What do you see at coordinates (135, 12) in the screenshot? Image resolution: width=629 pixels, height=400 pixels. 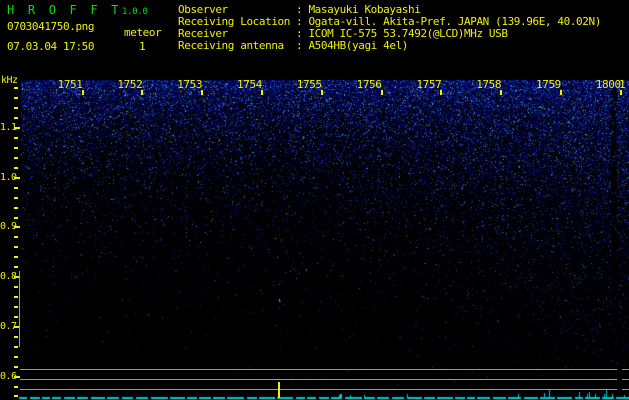 I see `app-version: 1.0.0` at bounding box center [135, 12].